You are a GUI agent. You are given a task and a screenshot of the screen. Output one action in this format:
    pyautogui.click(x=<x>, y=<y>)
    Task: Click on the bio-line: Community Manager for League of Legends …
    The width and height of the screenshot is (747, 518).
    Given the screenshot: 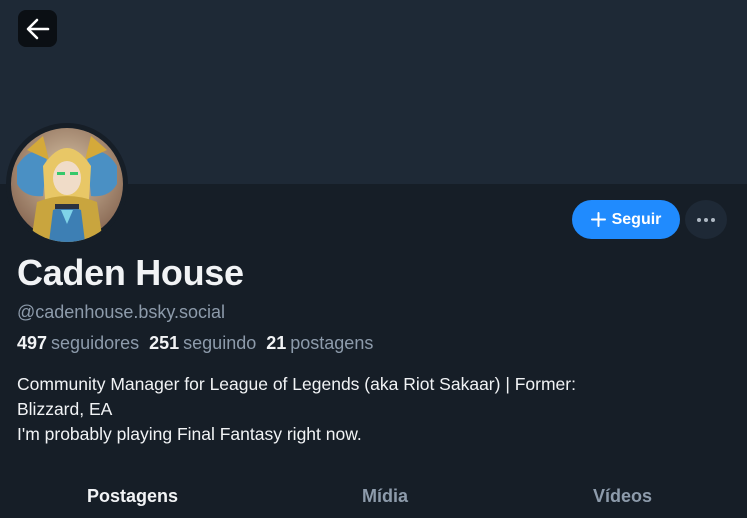 What is the action you would take?
    pyautogui.click(x=296, y=384)
    